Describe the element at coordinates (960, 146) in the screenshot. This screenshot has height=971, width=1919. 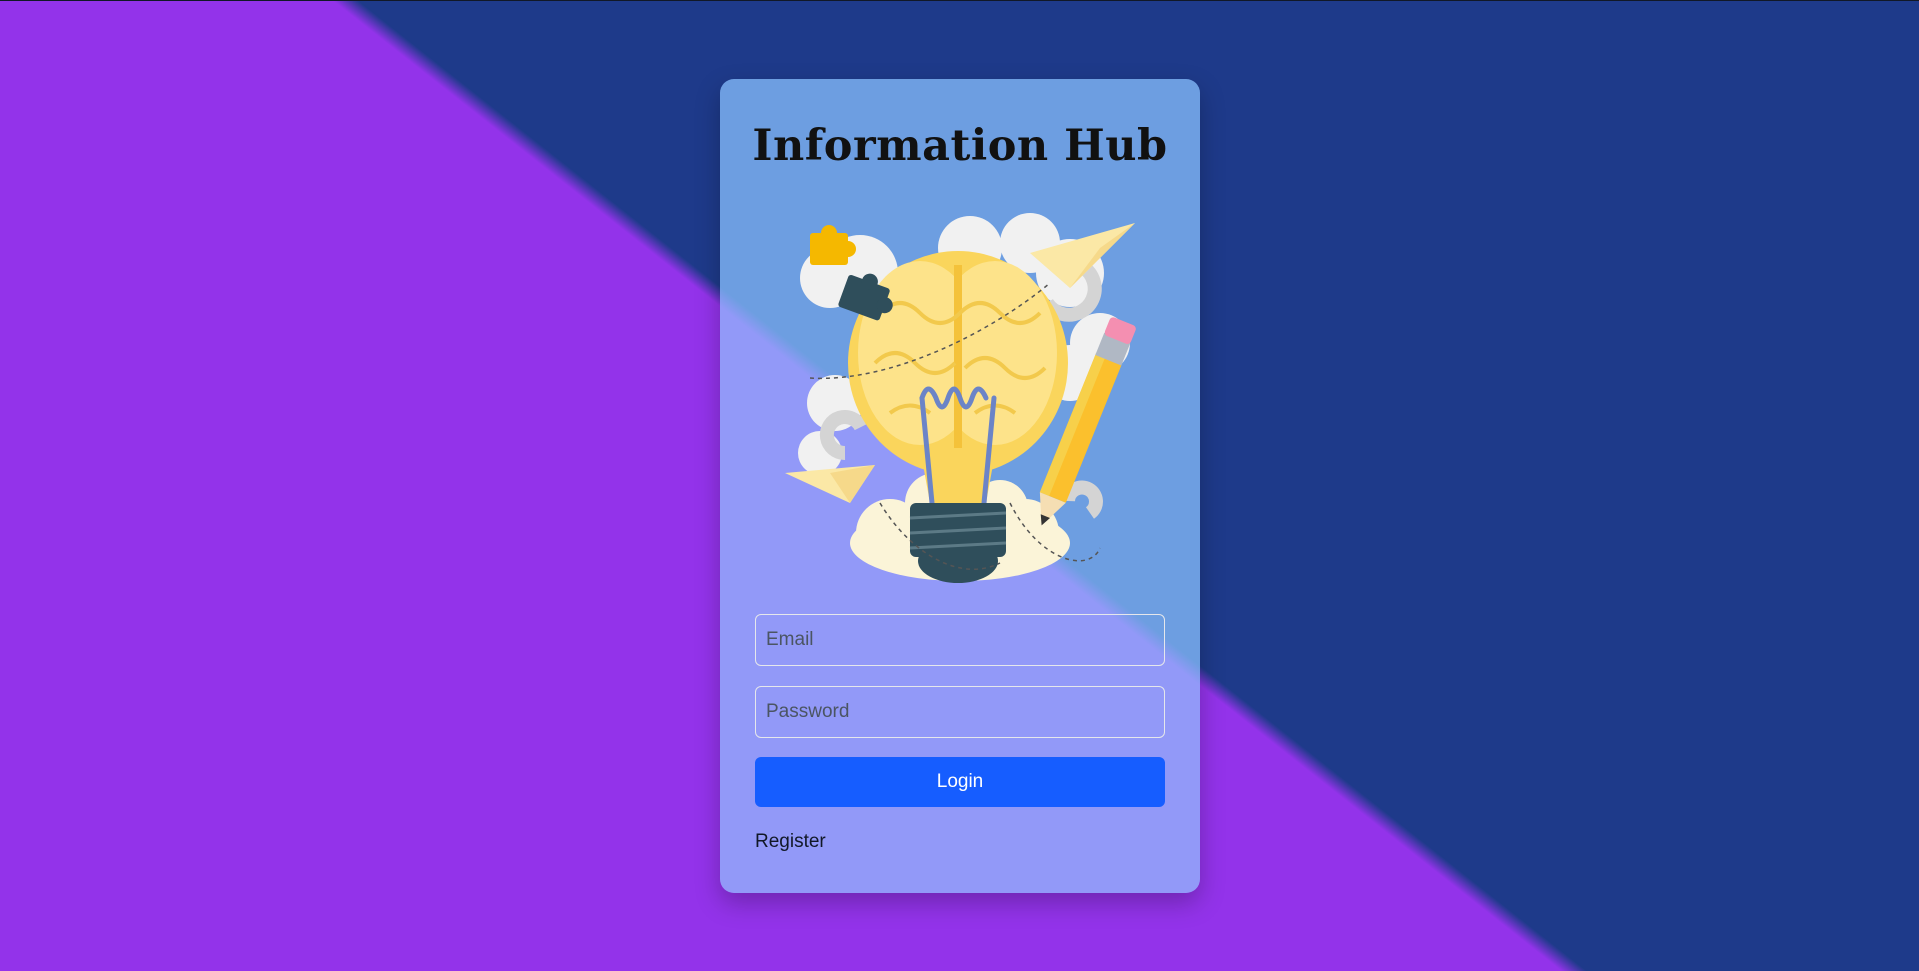
I see `page-title: Information Hub` at that location.